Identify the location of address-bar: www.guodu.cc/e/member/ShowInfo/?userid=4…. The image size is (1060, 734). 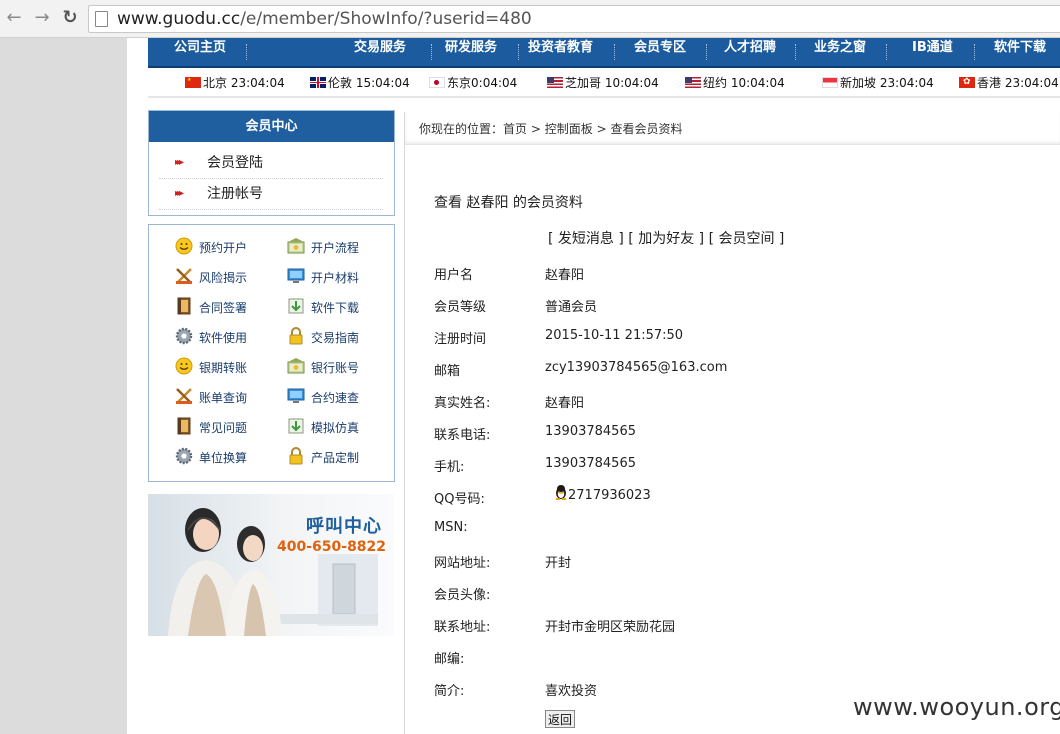
(574, 19).